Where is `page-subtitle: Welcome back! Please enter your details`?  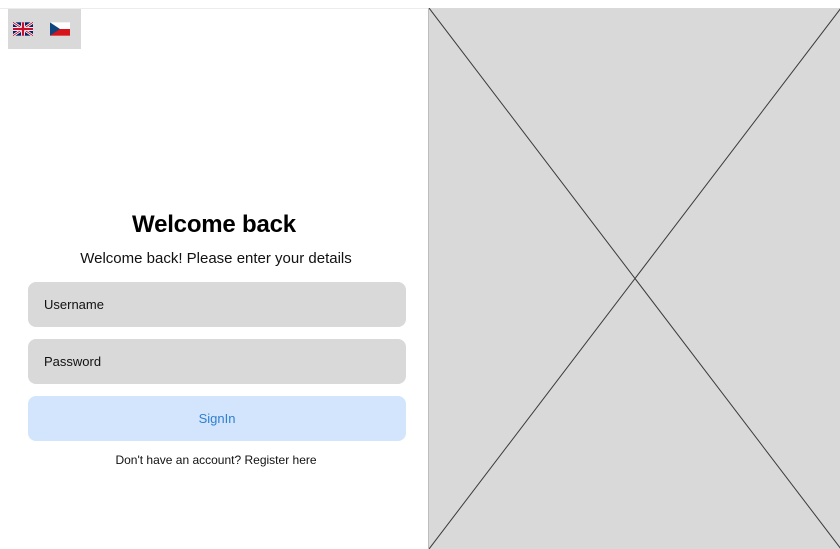
page-subtitle: Welcome back! Please enter your details is located at coordinates (216, 258).